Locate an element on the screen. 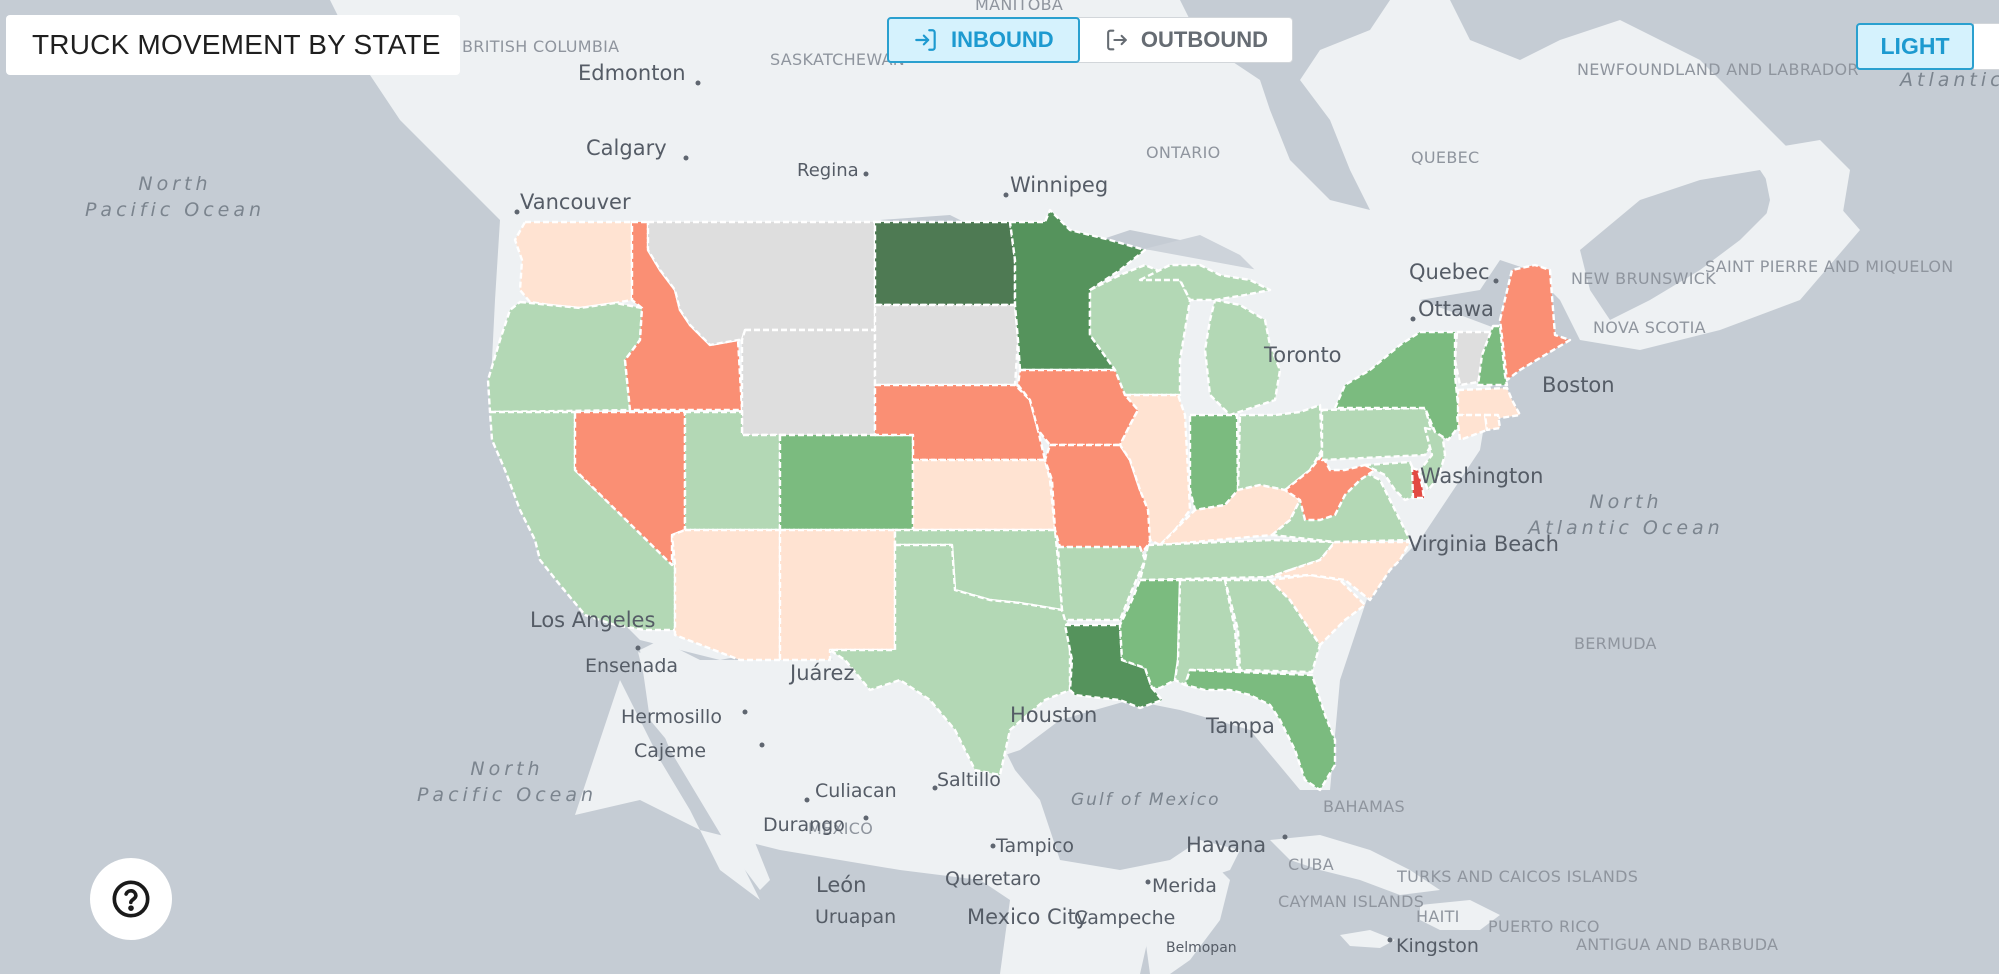 Image resolution: width=1999 pixels, height=974 pixels. label-city: León is located at coordinates (841, 885).